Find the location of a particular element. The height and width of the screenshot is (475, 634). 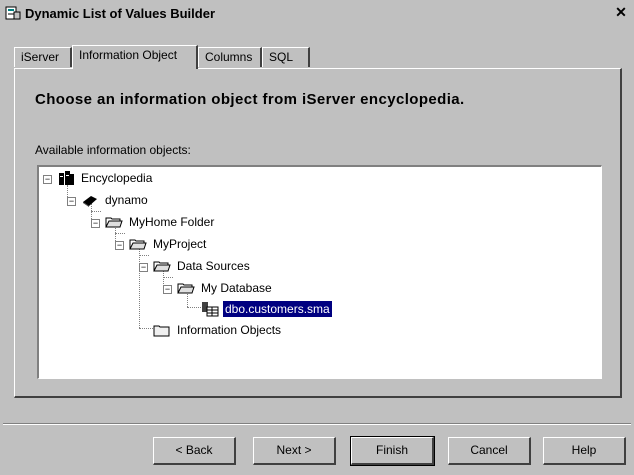

tree-node-information-objects: Information Objects is located at coordinates (218, 330).